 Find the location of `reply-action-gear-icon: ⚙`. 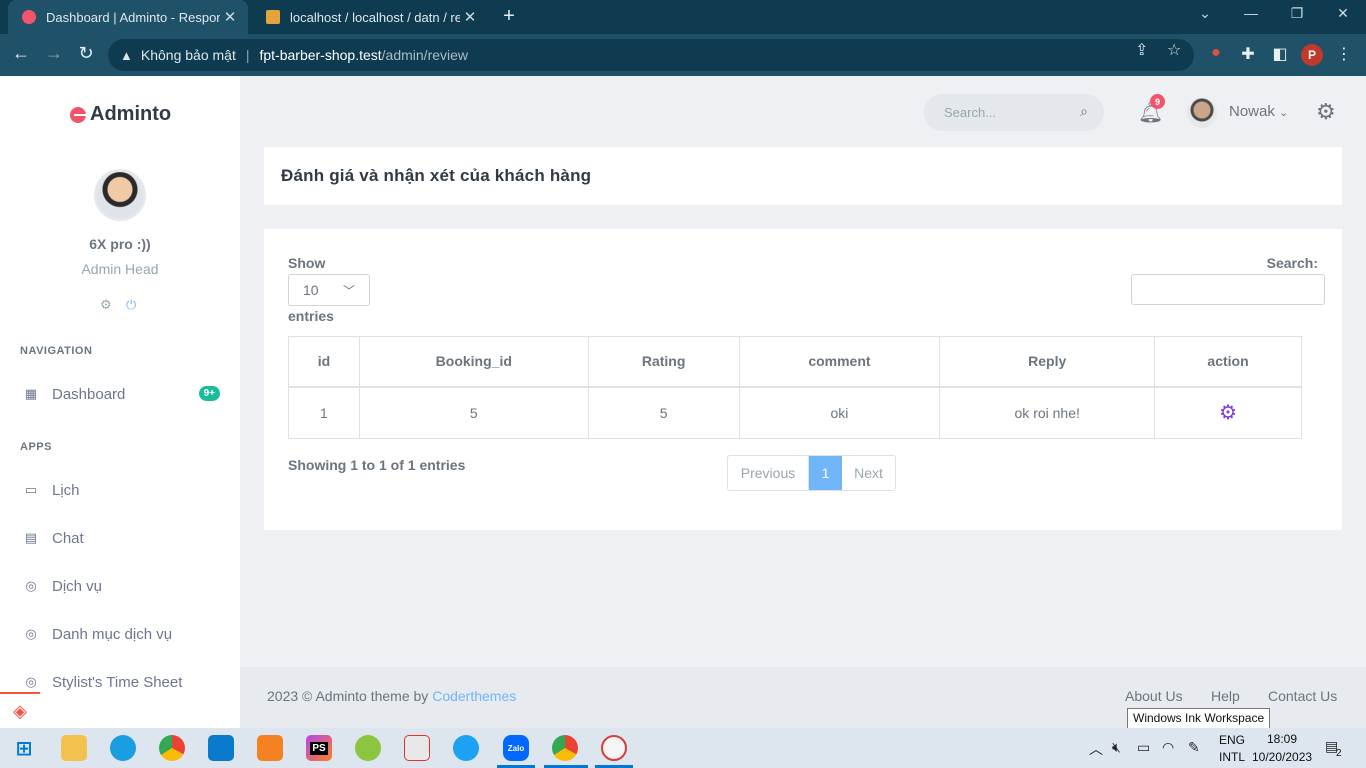

reply-action-gear-icon: ⚙ is located at coordinates (1228, 413).